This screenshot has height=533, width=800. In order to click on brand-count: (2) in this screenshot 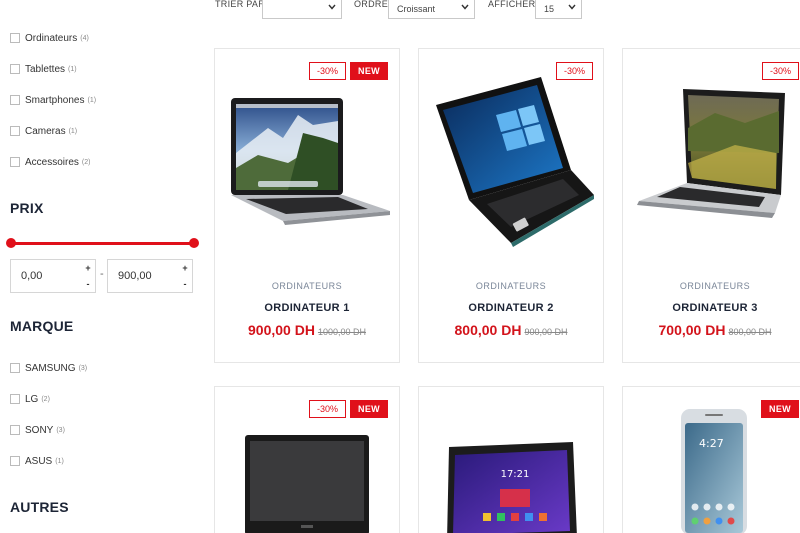, I will do `click(45, 399)`.